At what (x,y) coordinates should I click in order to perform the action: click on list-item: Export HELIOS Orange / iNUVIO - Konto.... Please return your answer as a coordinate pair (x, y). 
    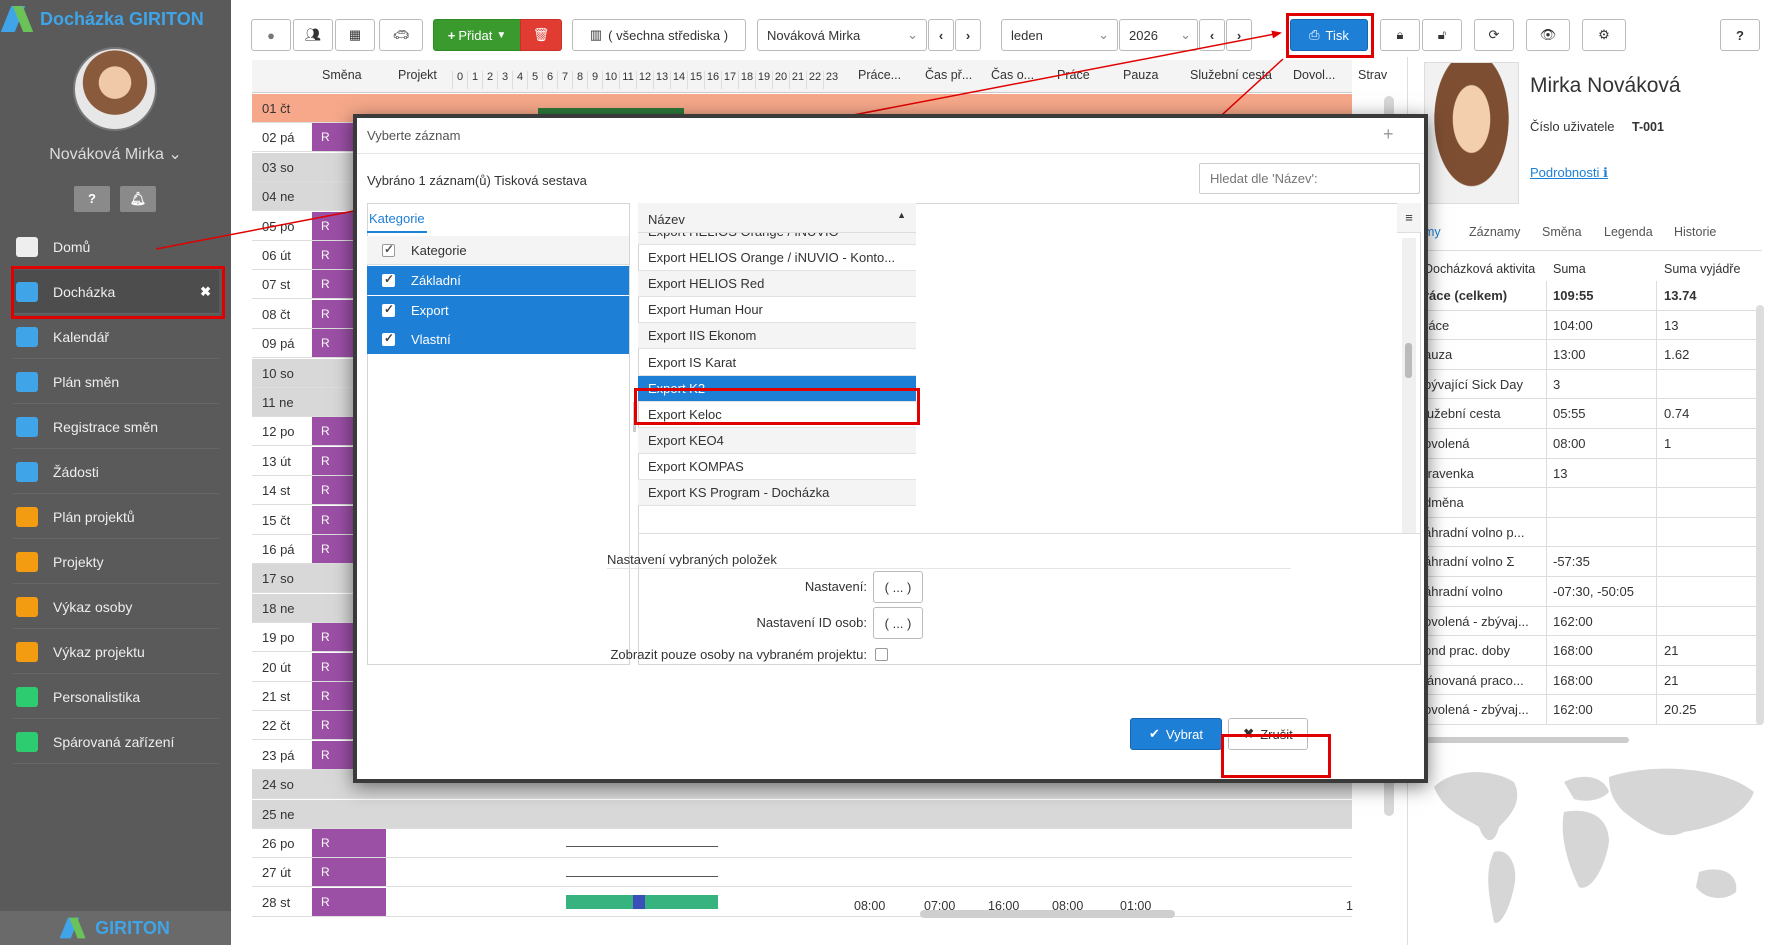
    Looking at the image, I should click on (777, 258).